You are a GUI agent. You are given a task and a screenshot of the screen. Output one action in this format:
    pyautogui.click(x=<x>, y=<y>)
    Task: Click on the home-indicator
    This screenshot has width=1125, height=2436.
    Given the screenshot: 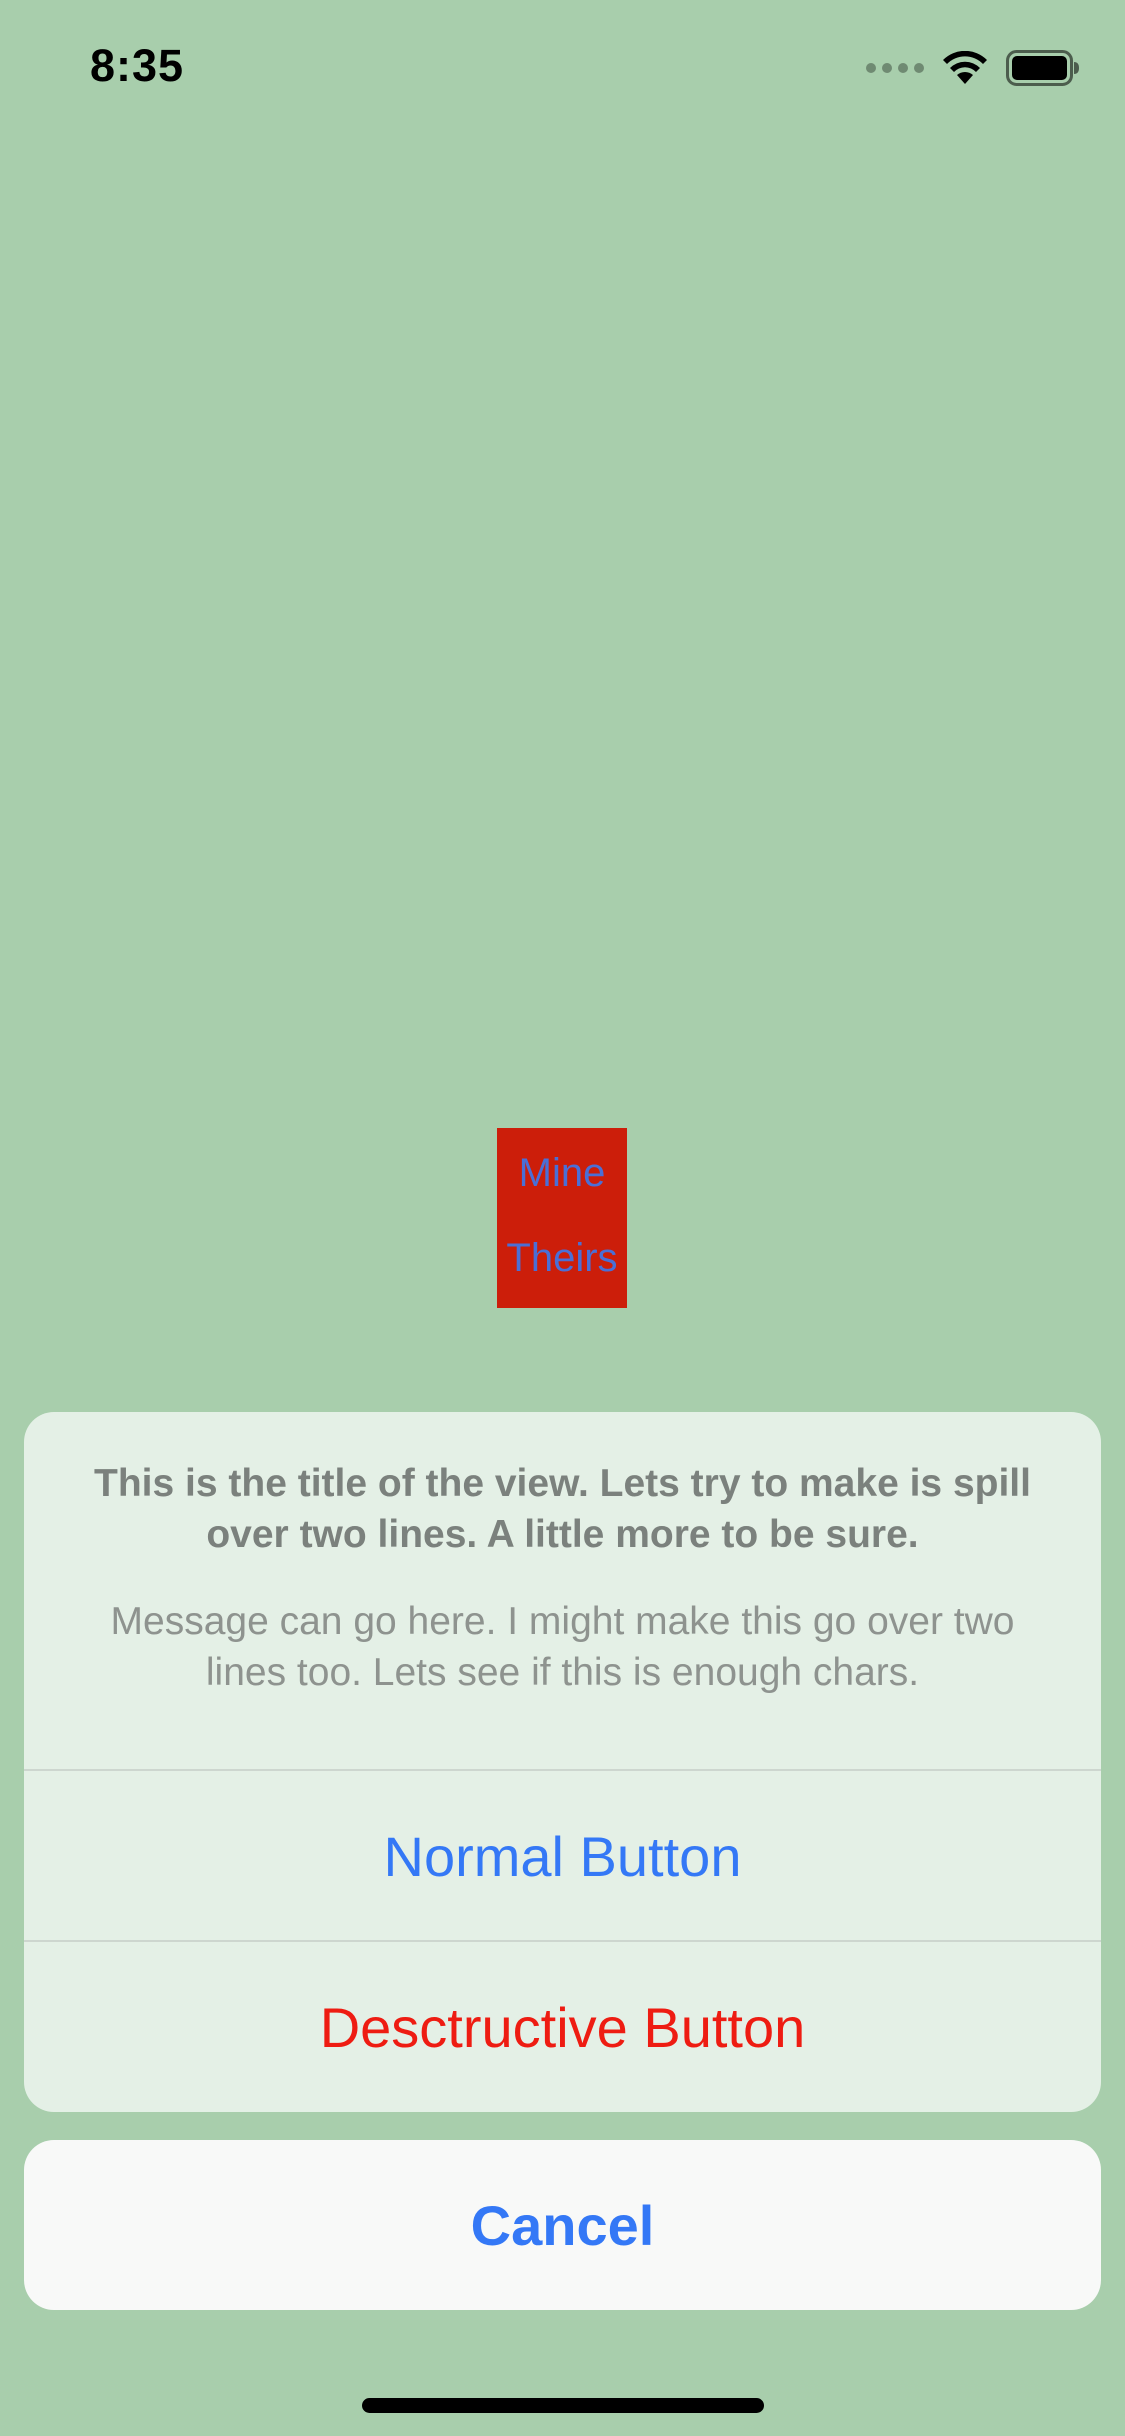 What is the action you would take?
    pyautogui.click(x=563, y=2405)
    